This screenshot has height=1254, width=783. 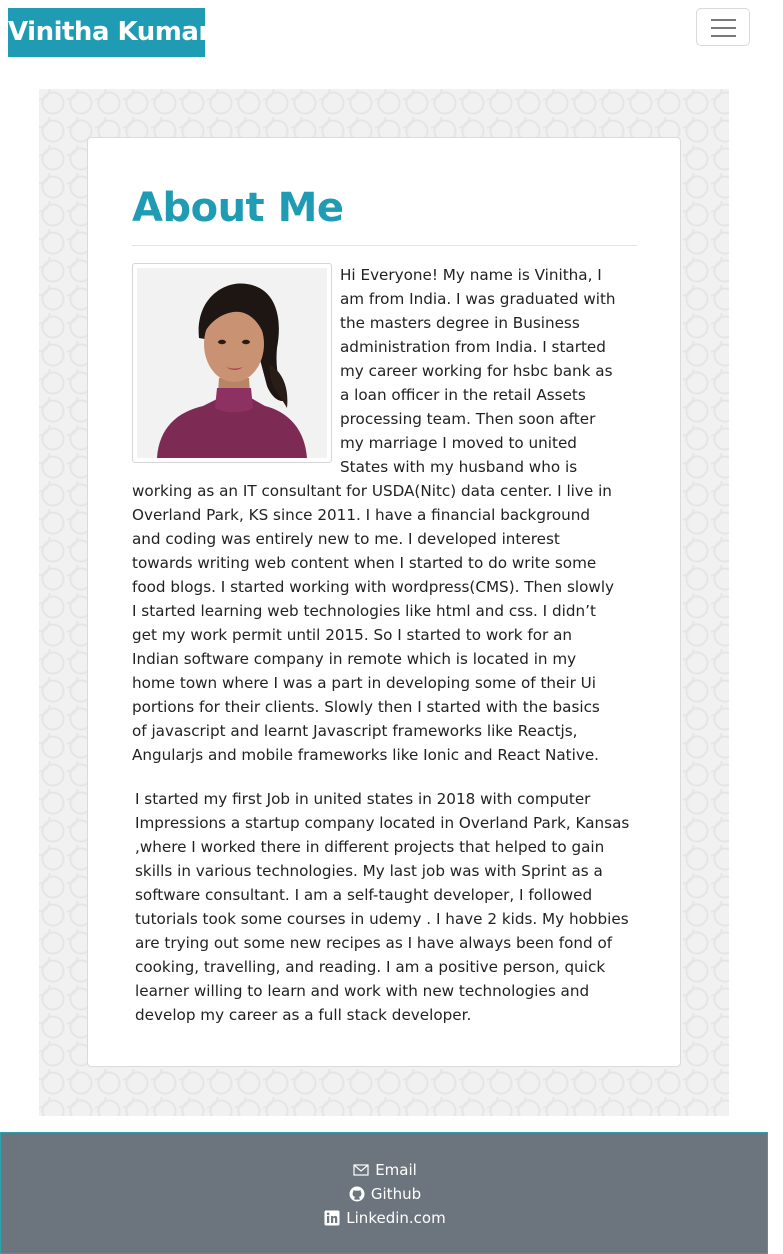 What do you see at coordinates (361, 1169) in the screenshot?
I see `envelope-icon` at bounding box center [361, 1169].